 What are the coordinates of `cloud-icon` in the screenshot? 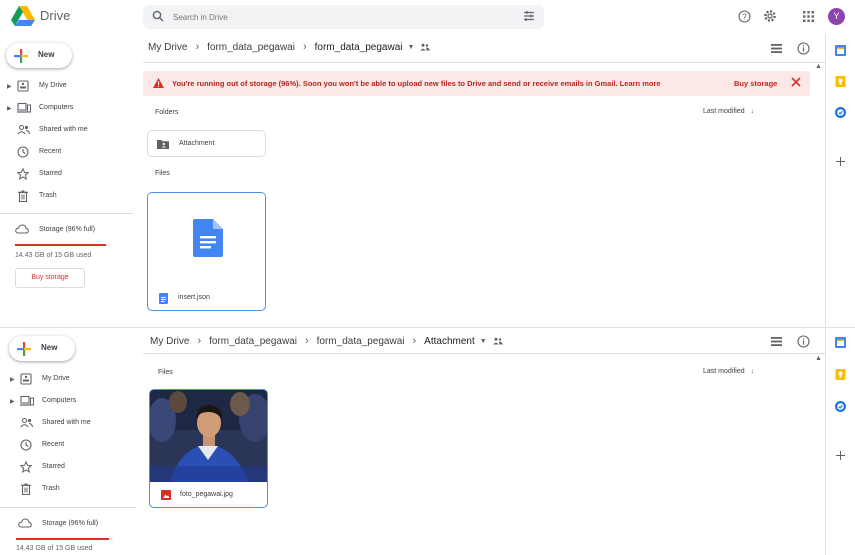 It's located at (22, 229).